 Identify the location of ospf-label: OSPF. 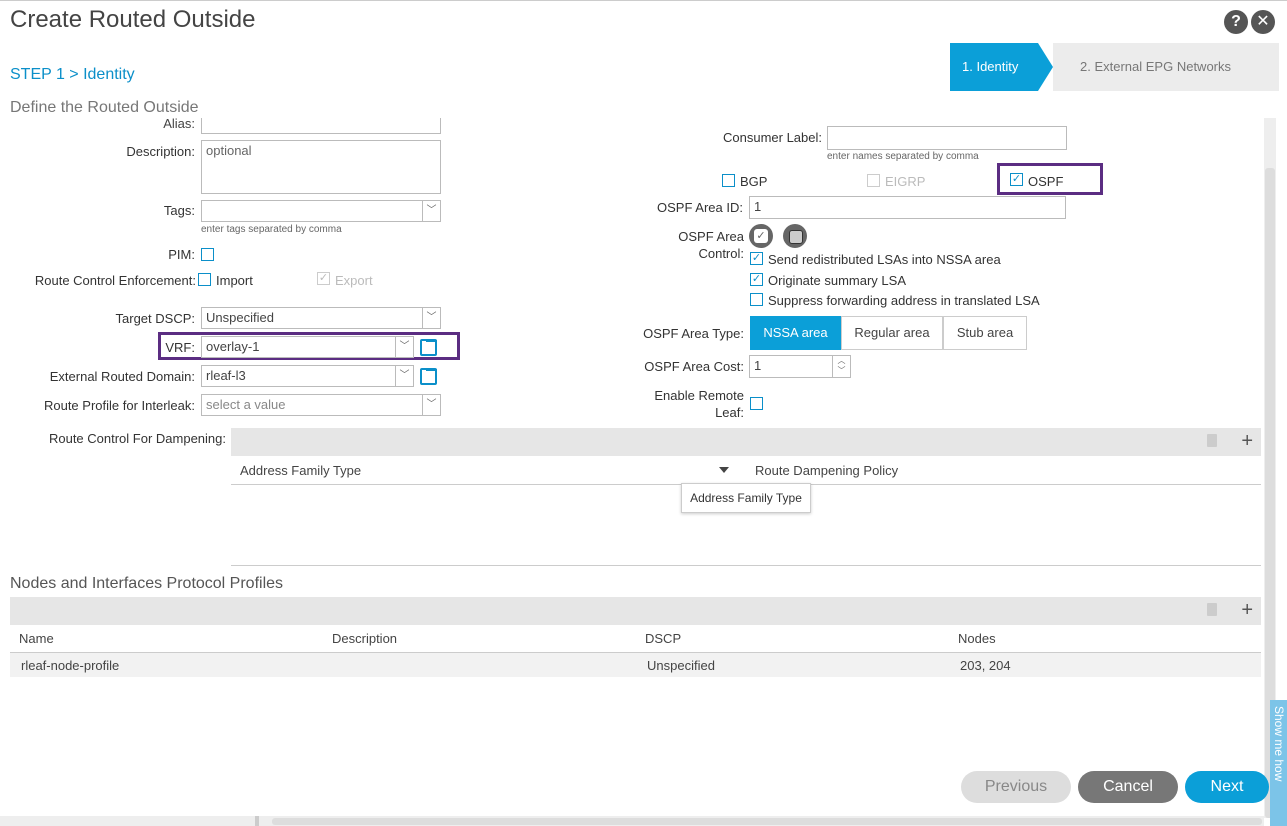
(1046, 181).